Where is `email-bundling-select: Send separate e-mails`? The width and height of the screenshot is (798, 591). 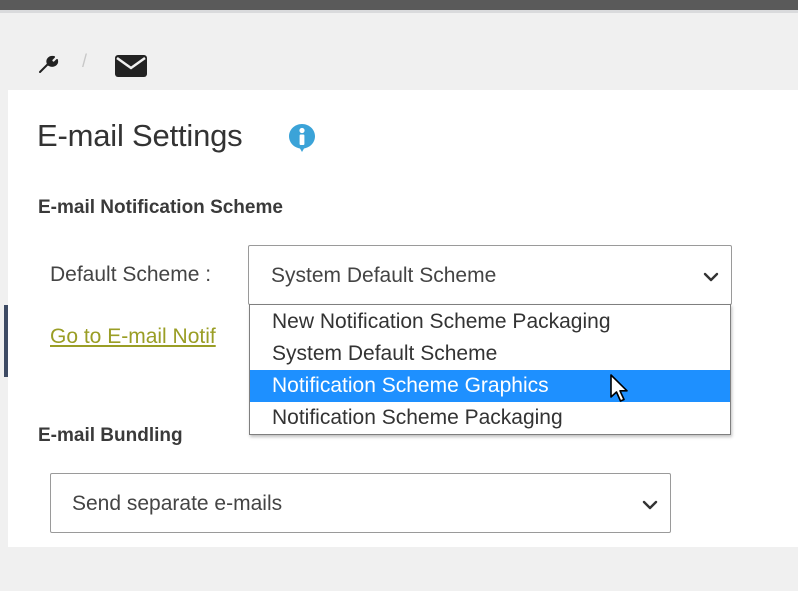
email-bundling-select: Send separate e-mails is located at coordinates (360, 503).